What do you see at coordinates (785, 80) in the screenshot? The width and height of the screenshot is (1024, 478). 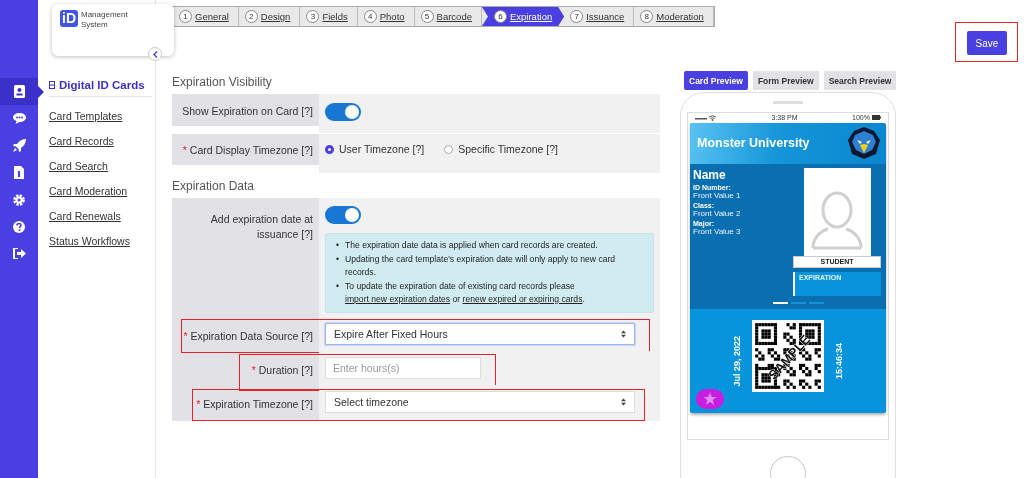 I see `preview-tab: Form Preview` at bounding box center [785, 80].